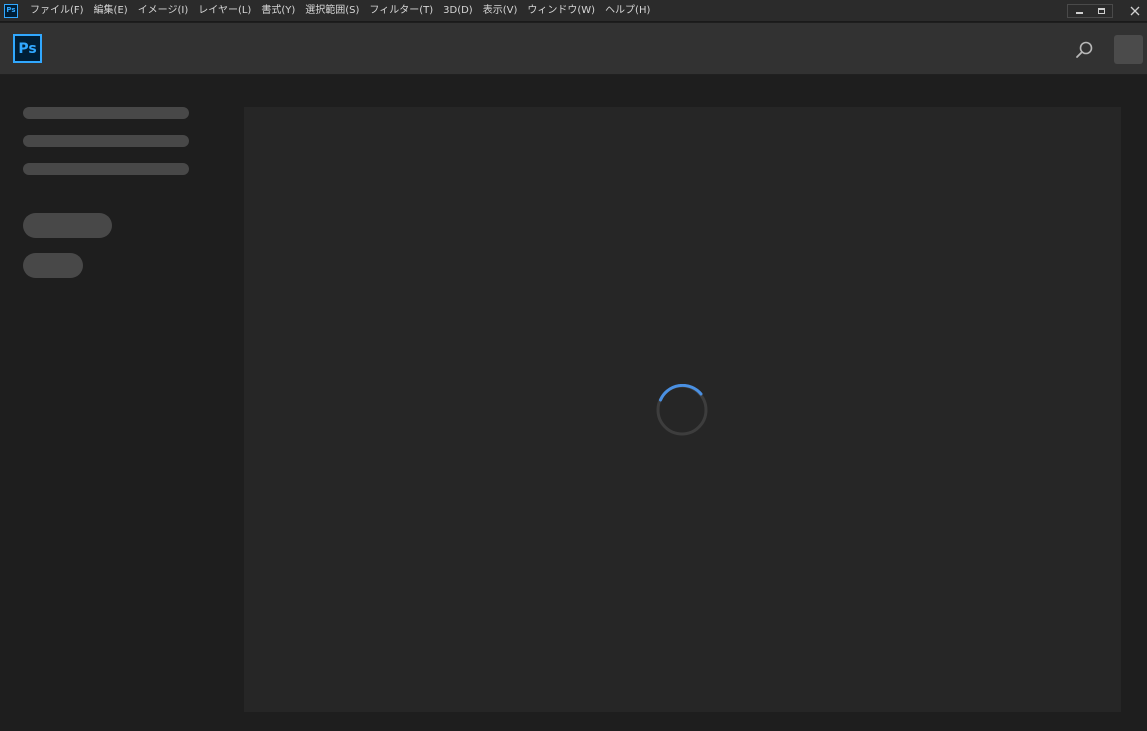  I want to click on window-controls, so click(1107, 11).